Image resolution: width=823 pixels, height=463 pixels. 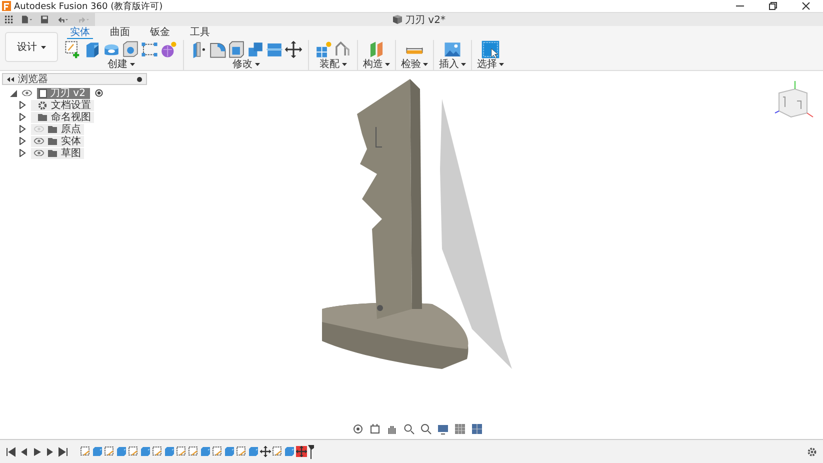 What do you see at coordinates (63, 451) in the screenshot?
I see `last-icon` at bounding box center [63, 451].